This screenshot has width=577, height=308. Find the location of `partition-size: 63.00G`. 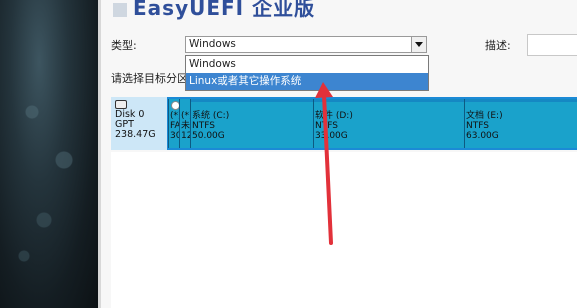

partition-size: 63.00G is located at coordinates (482, 136).